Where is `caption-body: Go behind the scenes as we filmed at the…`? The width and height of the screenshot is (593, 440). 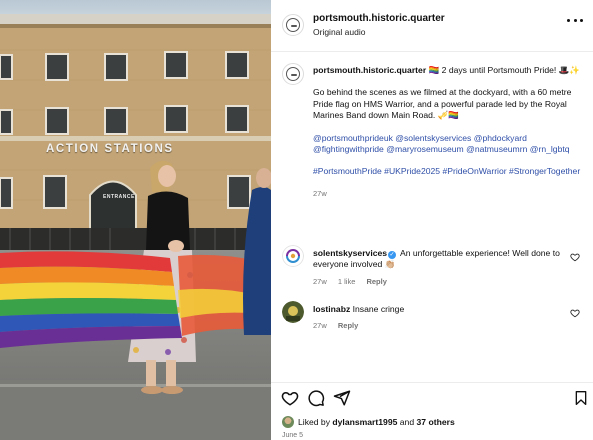 caption-body: Go behind the scenes as we filmed at the… is located at coordinates (442, 104).